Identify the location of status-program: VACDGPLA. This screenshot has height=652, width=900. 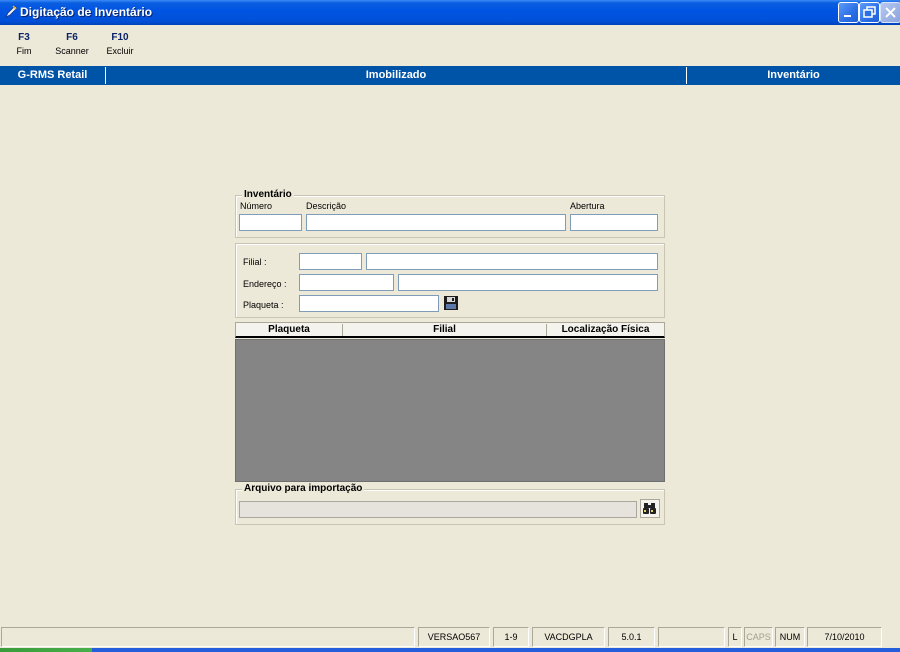
(568, 637).